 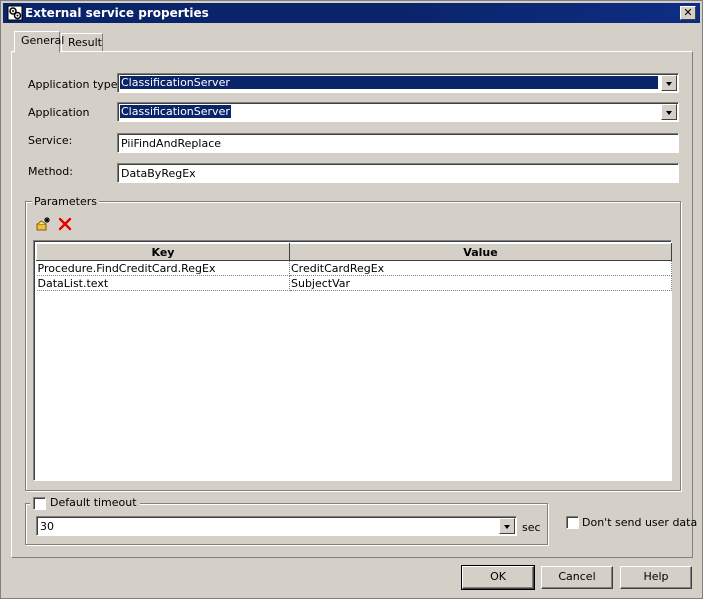 I want to click on help-button: Help, so click(x=656, y=577).